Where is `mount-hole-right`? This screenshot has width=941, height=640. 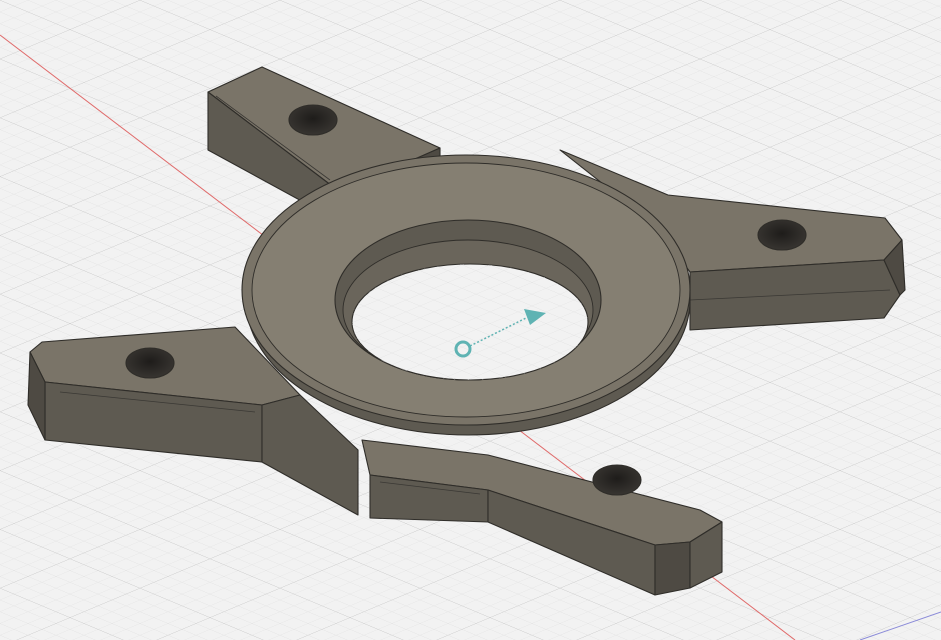
mount-hole-right is located at coordinates (782, 235).